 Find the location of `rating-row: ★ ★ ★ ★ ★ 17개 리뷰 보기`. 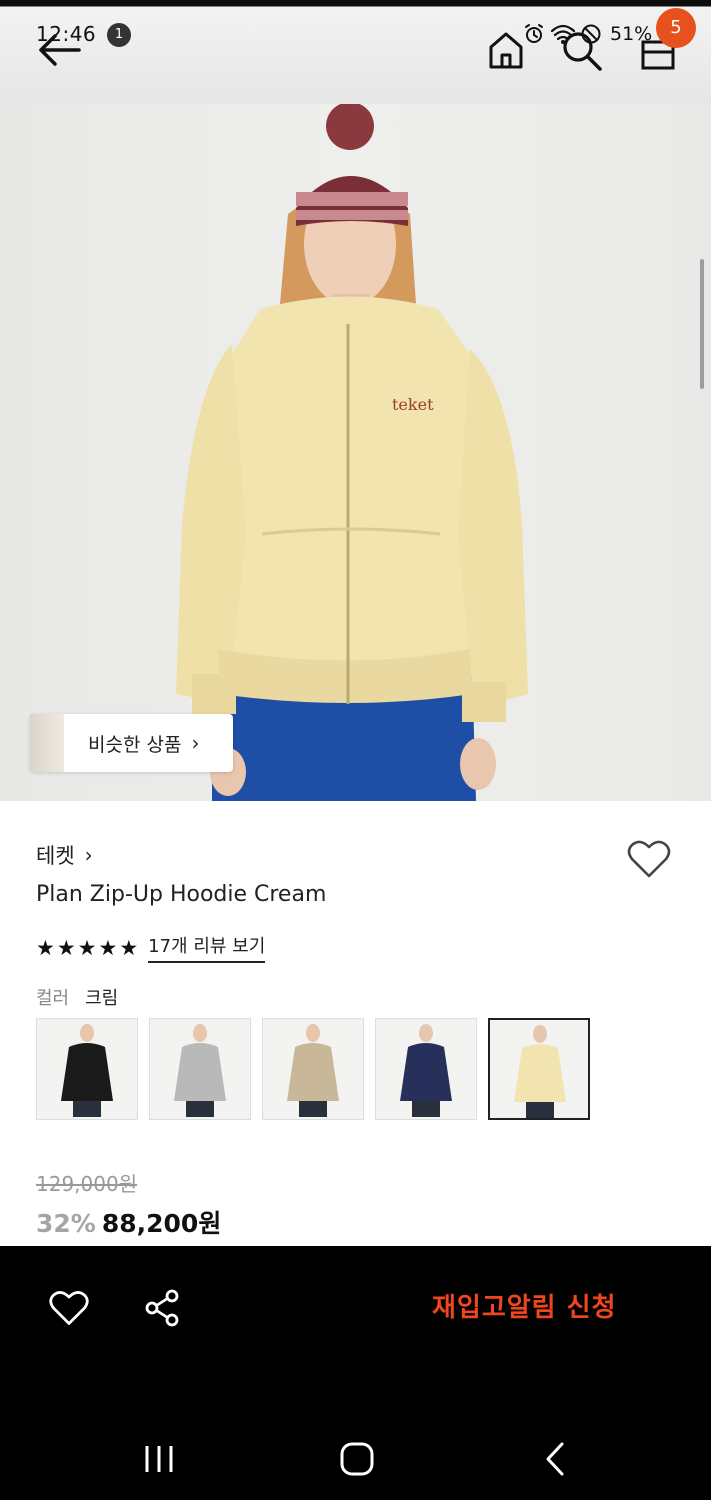

rating-row: ★ ★ ★ ★ ★ 17개 리뷰 보기 is located at coordinates (151, 947).